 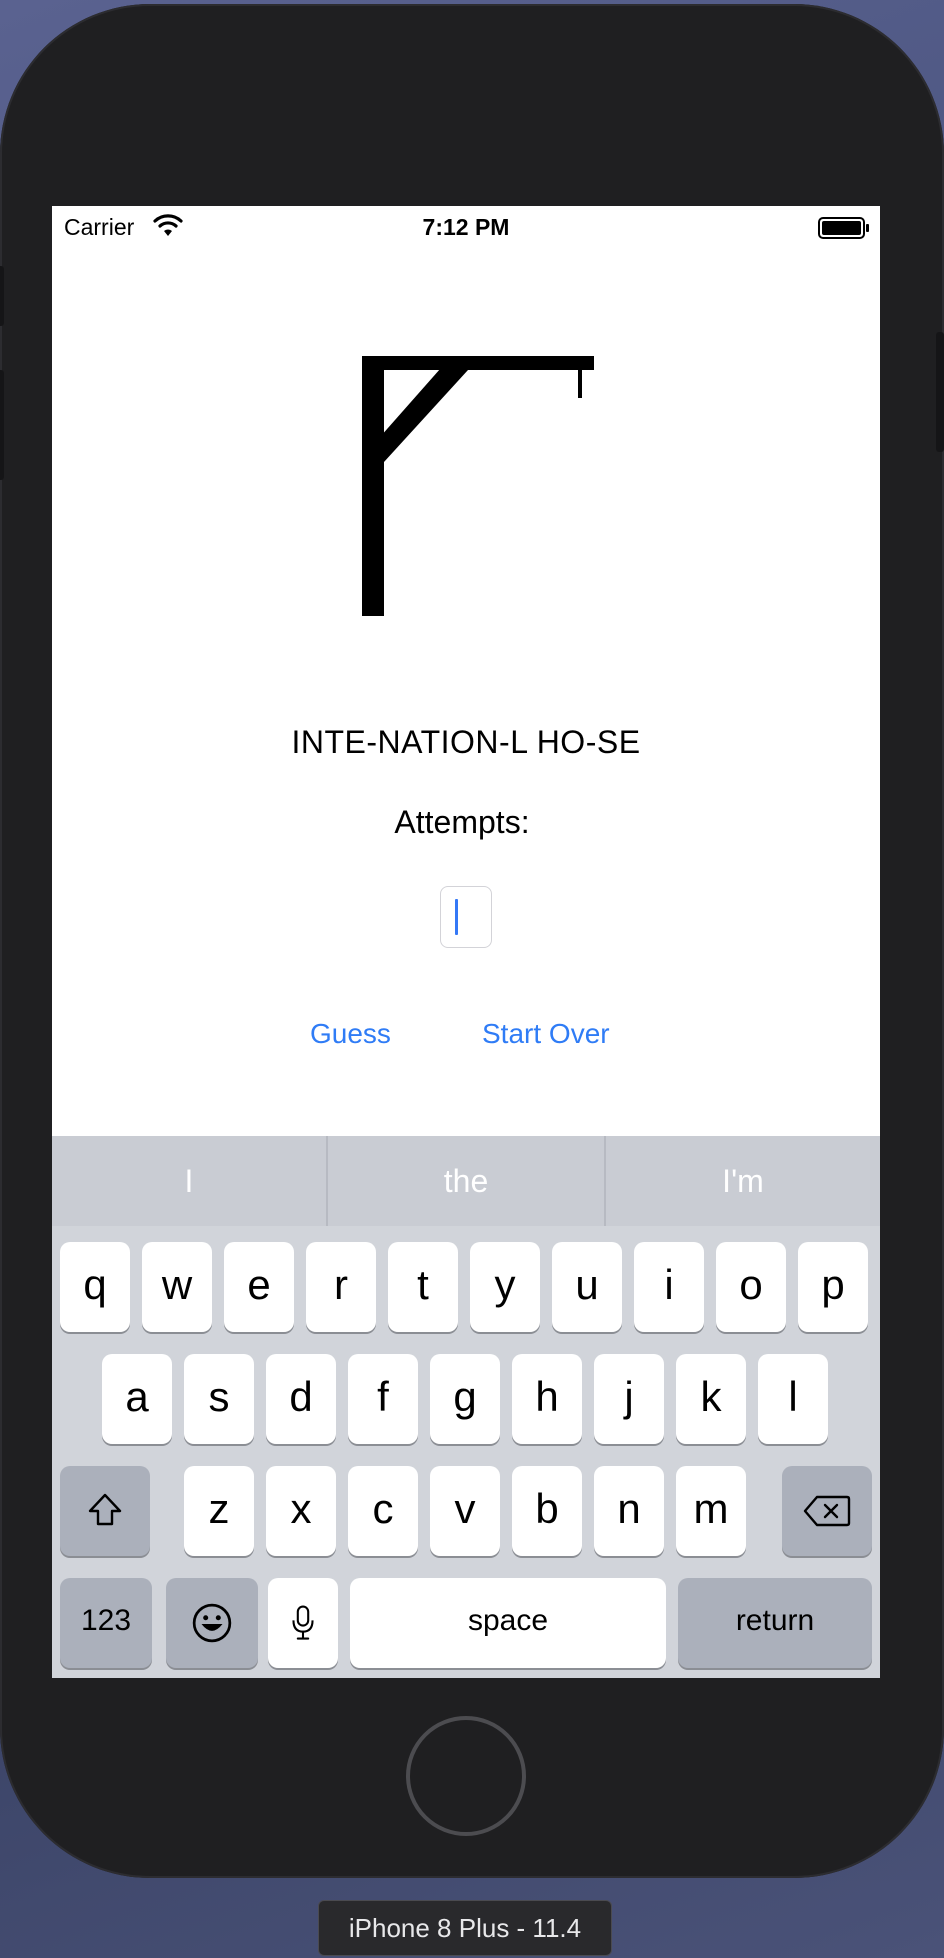 What do you see at coordinates (350, 1034) in the screenshot?
I see `guess-button: Guess` at bounding box center [350, 1034].